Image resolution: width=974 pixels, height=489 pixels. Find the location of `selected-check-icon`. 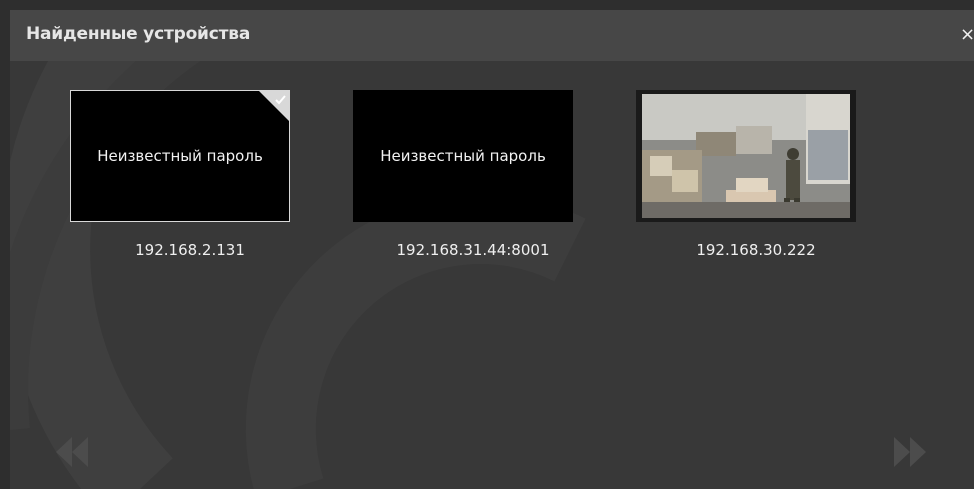

selected-check-icon is located at coordinates (274, 106).